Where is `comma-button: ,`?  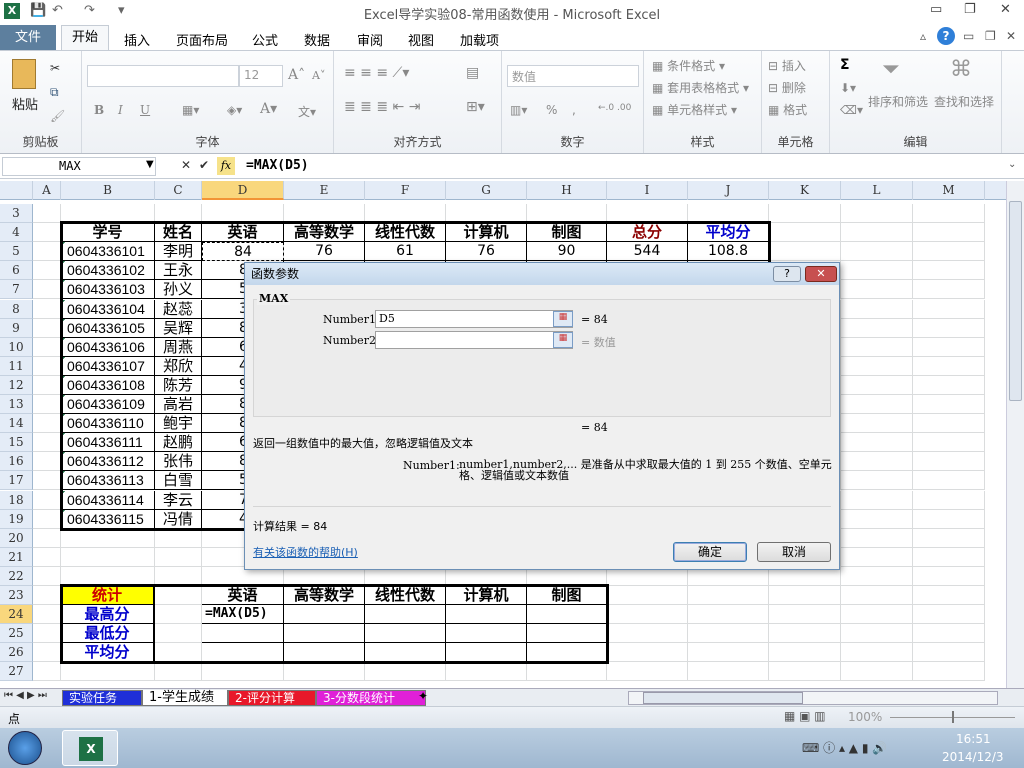 comma-button: , is located at coordinates (574, 110).